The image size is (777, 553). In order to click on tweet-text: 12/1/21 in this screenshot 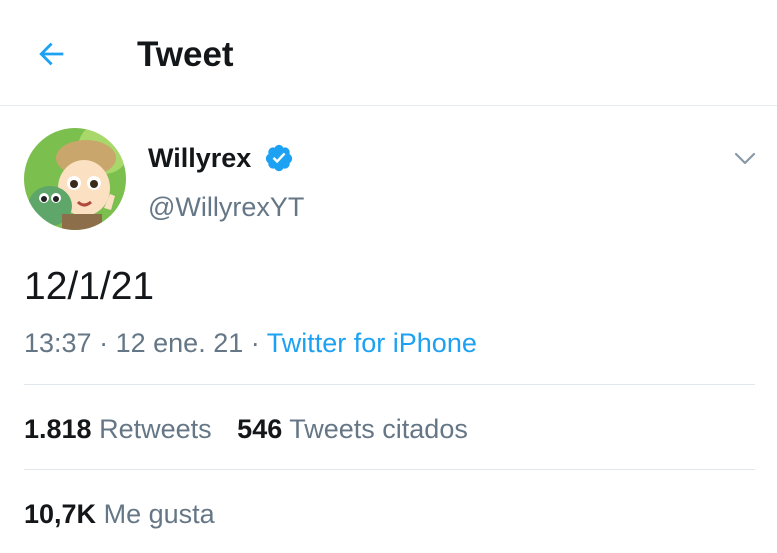, I will do `click(89, 286)`.